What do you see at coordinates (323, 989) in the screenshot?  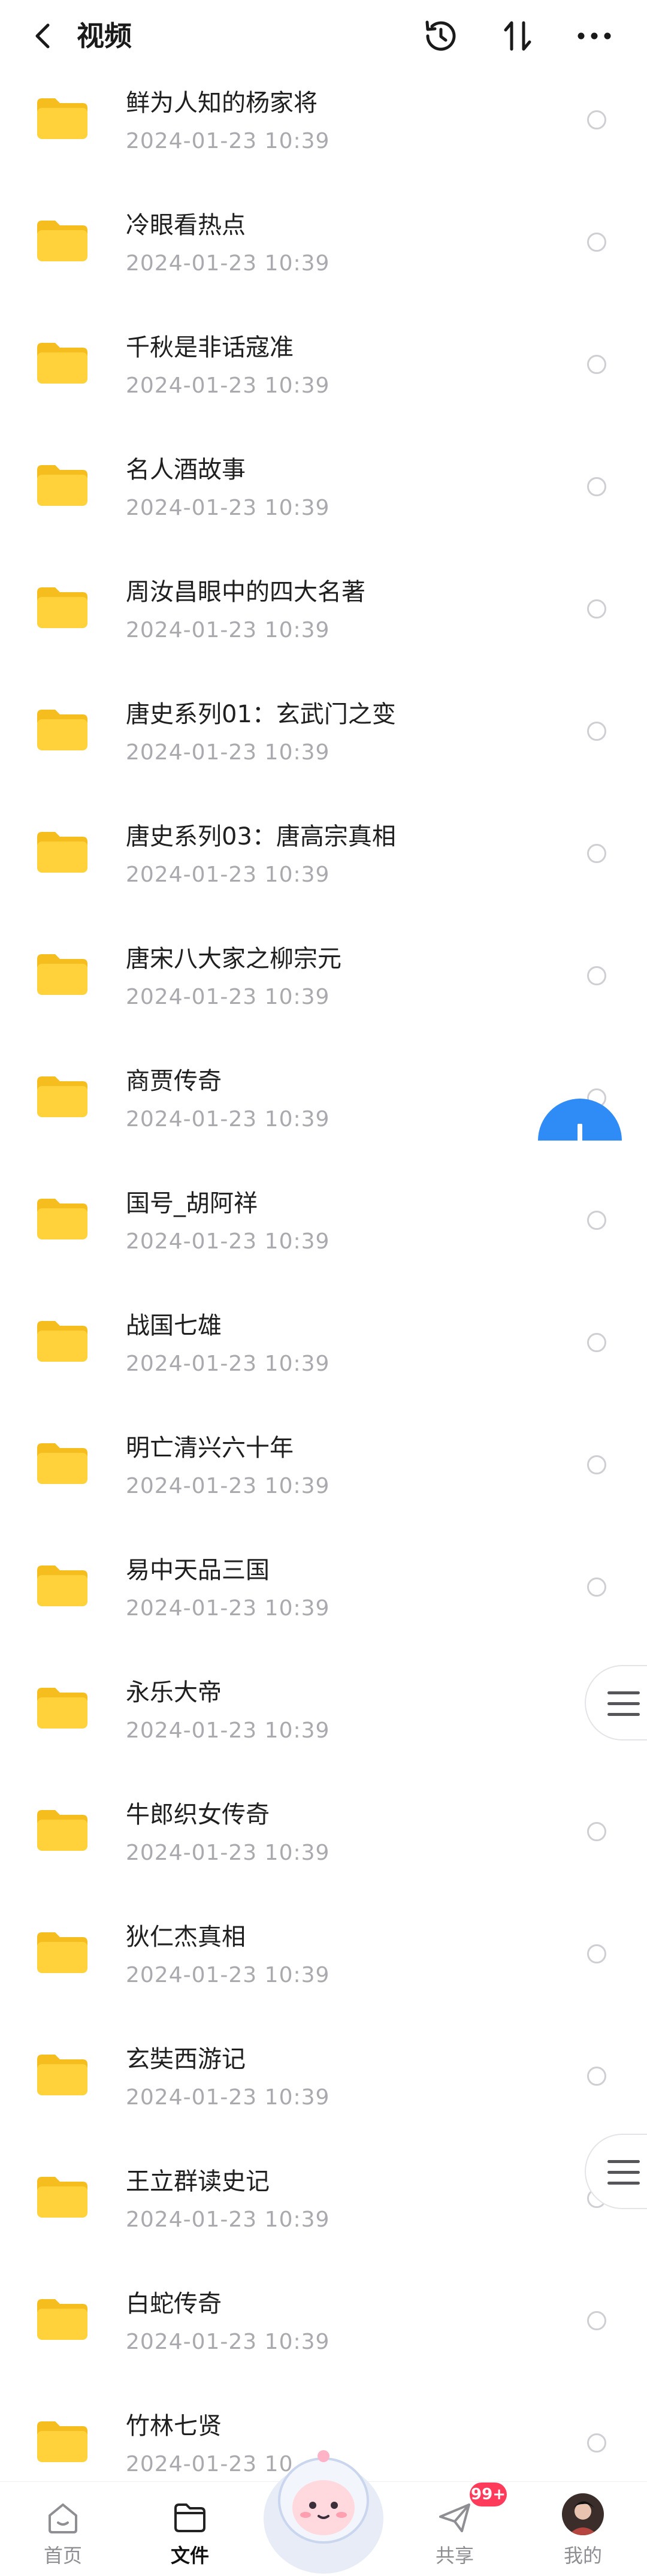 I see `list-item: 唐宋八大家之柳宗元 2024-01-23 10:39` at bounding box center [323, 989].